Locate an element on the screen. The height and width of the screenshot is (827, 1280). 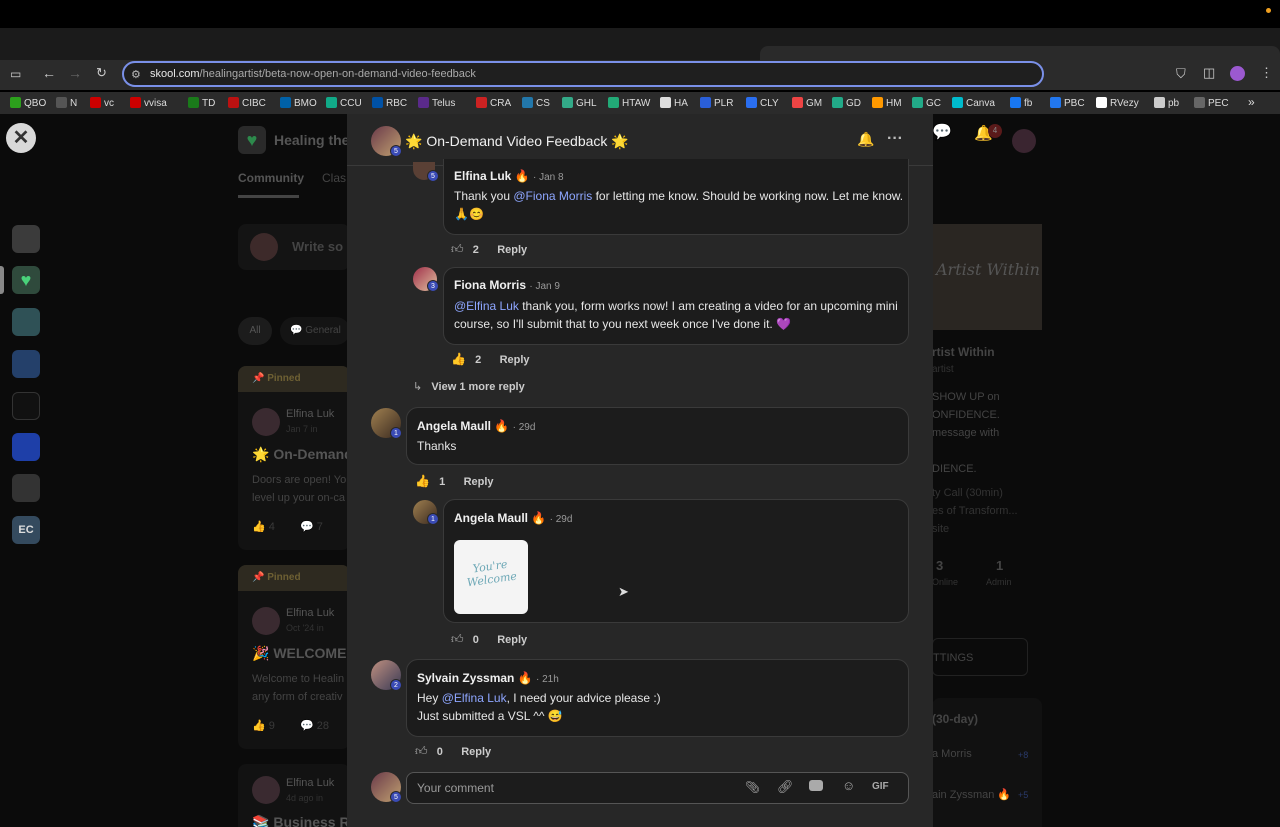
group-cover-image: Artist Within is located at coordinates (987, 277).